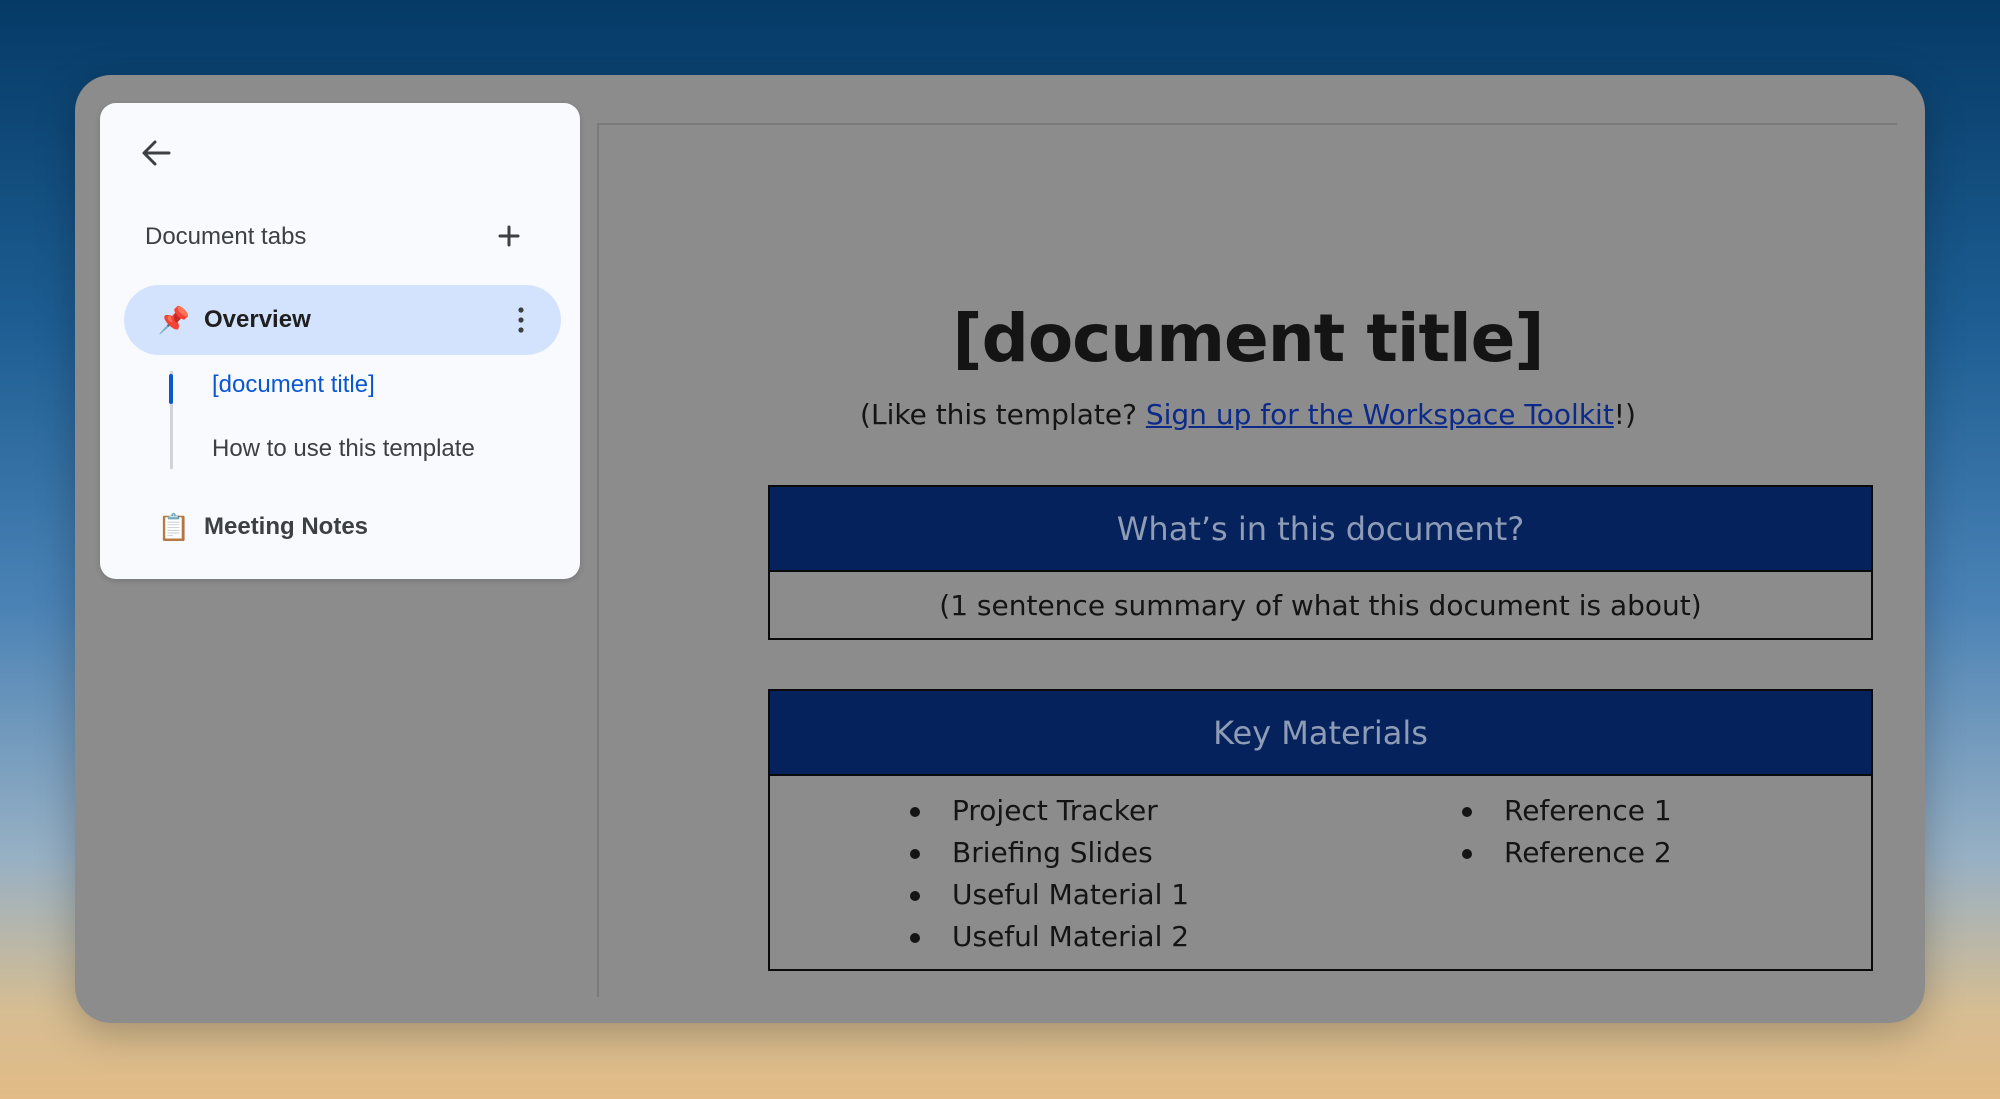 This screenshot has width=2000, height=1099. I want to click on subtitle-suffix: !), so click(1624, 414).